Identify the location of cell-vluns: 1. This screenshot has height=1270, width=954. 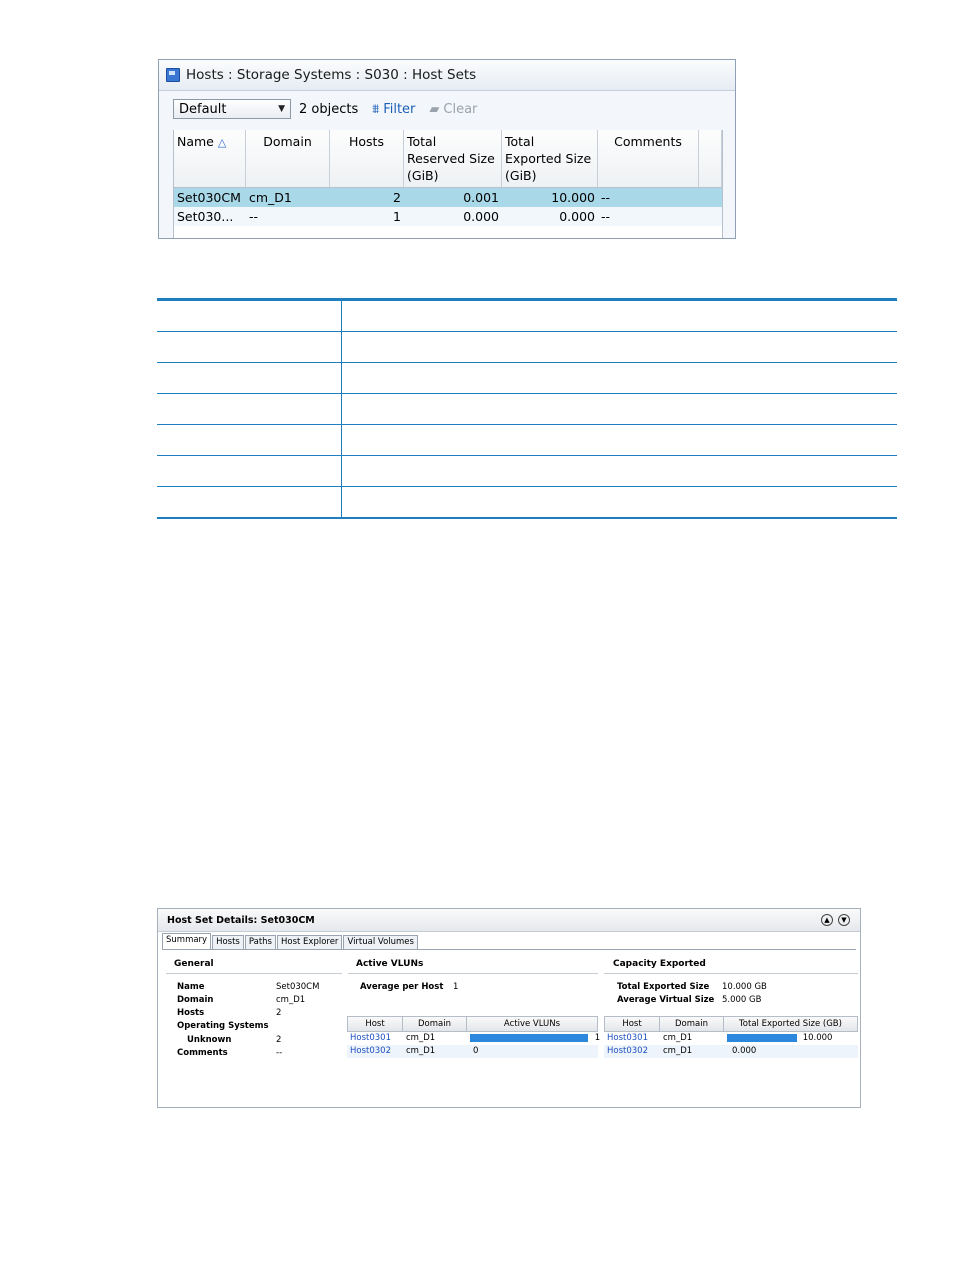
(534, 1038).